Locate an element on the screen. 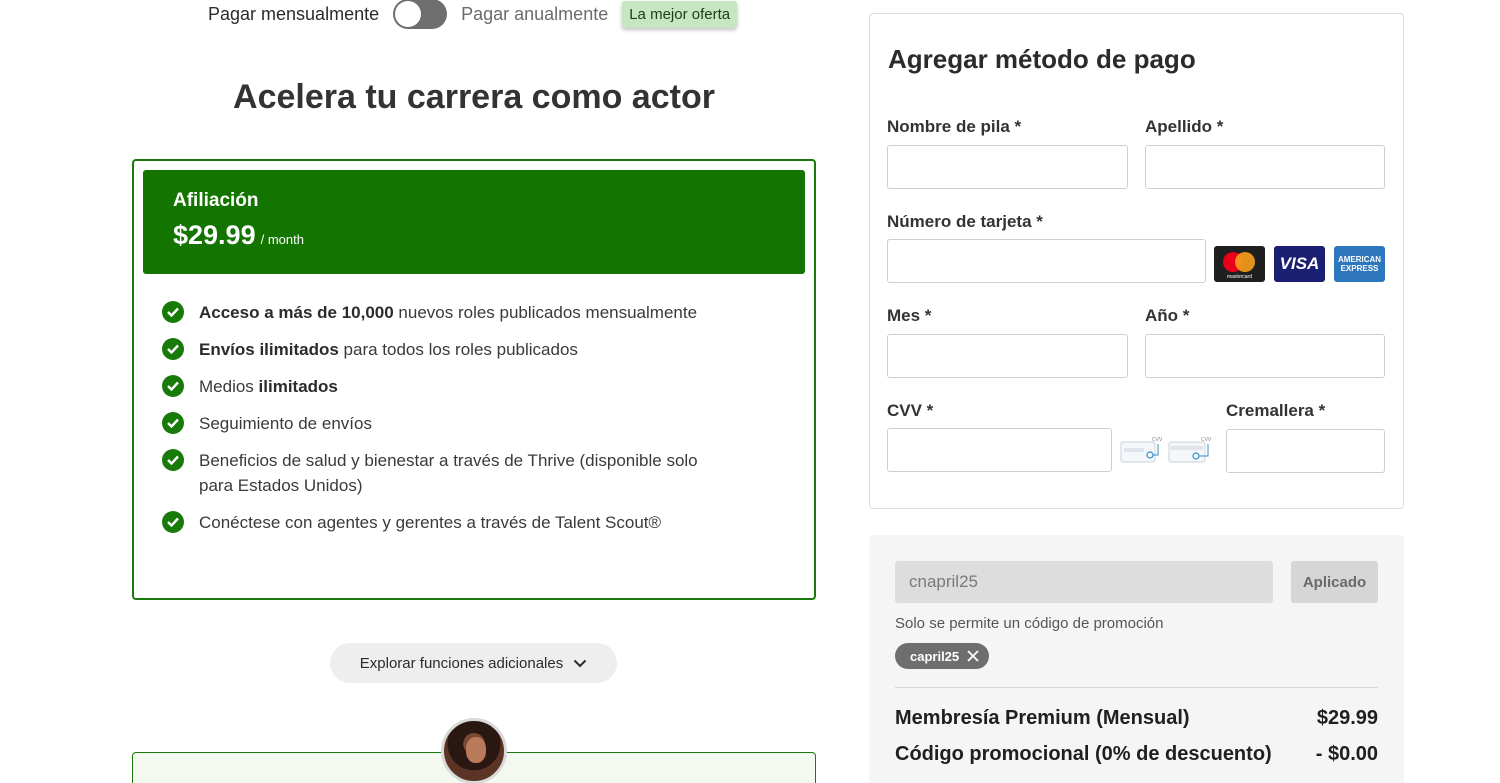 The width and height of the screenshot is (1500, 783). billing-period-toggle is located at coordinates (420, 14).